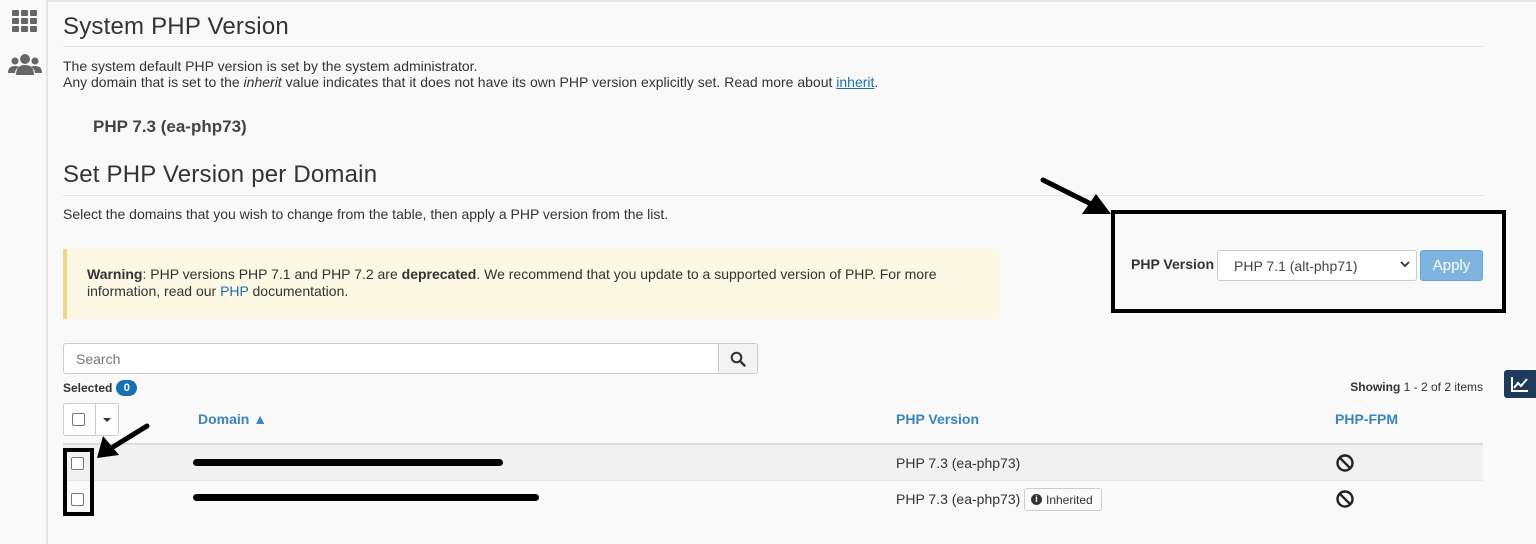  I want to click on chevron-down-icon, so click(1405, 264).